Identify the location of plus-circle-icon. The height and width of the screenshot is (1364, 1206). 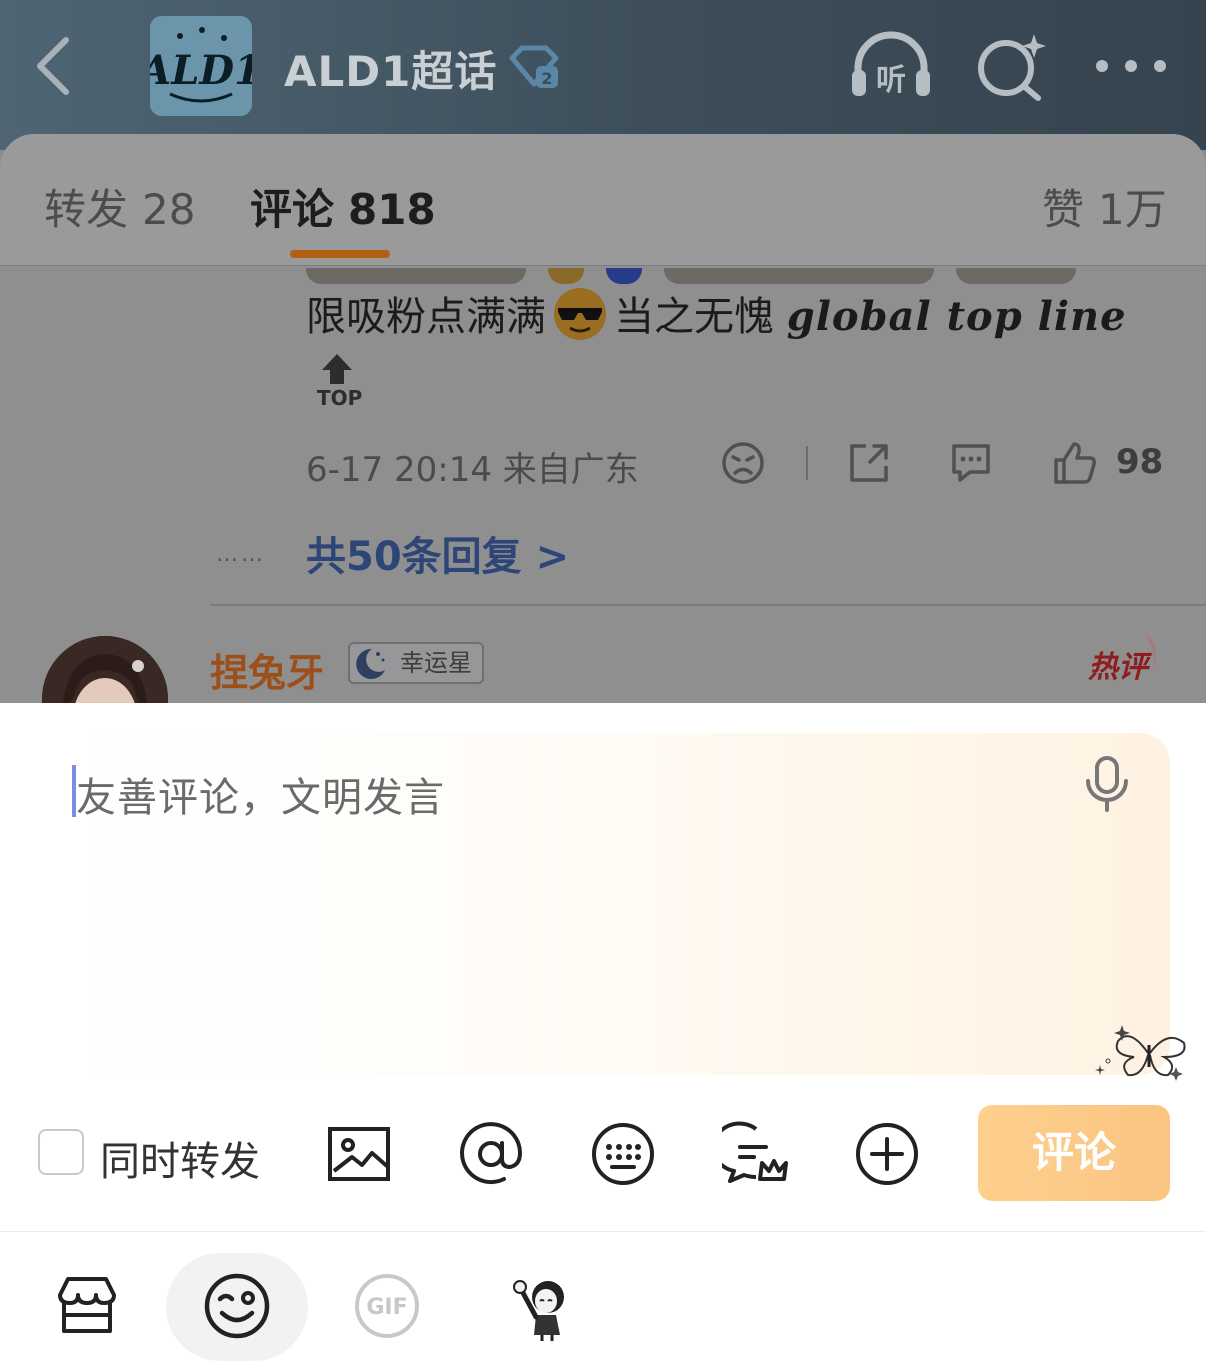
(887, 1154).